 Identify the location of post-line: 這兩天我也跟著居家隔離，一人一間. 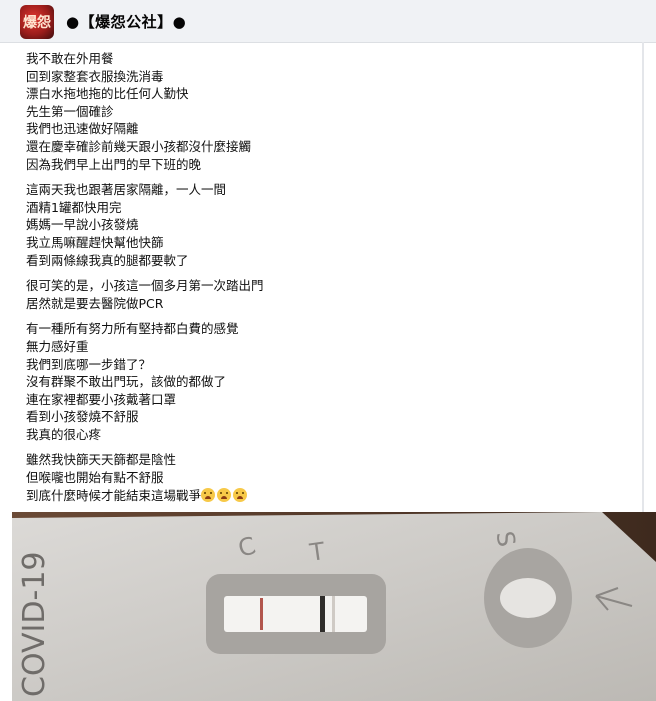
(126, 190).